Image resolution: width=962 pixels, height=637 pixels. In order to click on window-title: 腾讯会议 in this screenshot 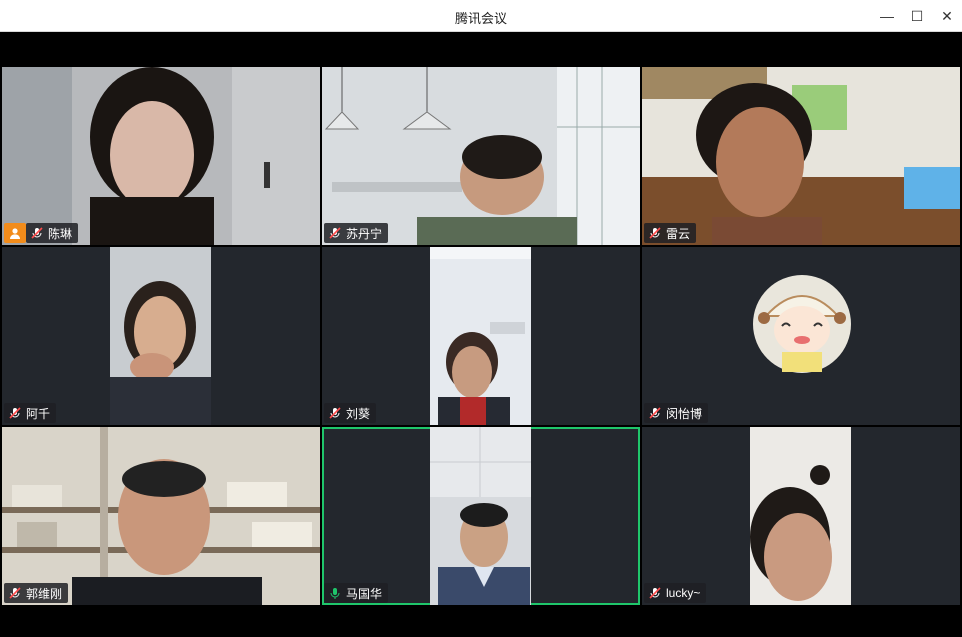, I will do `click(480, 18)`.